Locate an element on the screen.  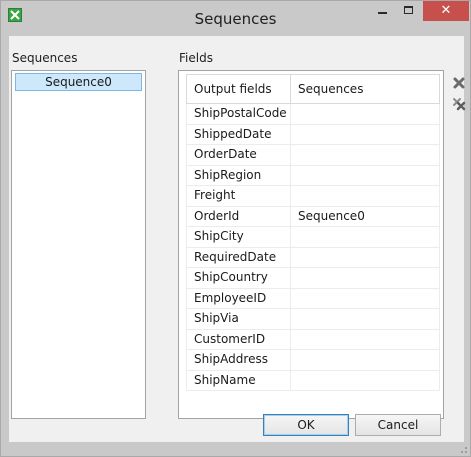
resize-grip is located at coordinates (462, 448).